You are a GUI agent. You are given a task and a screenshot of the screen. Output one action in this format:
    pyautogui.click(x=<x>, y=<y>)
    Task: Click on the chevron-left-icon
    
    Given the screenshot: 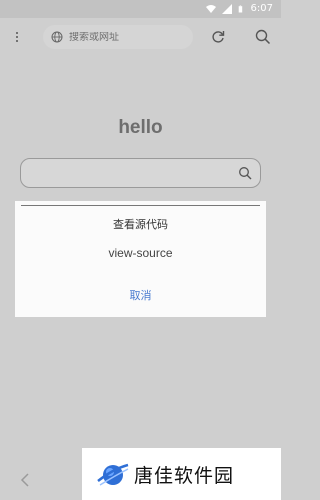 What is the action you would take?
    pyautogui.click(x=26, y=480)
    